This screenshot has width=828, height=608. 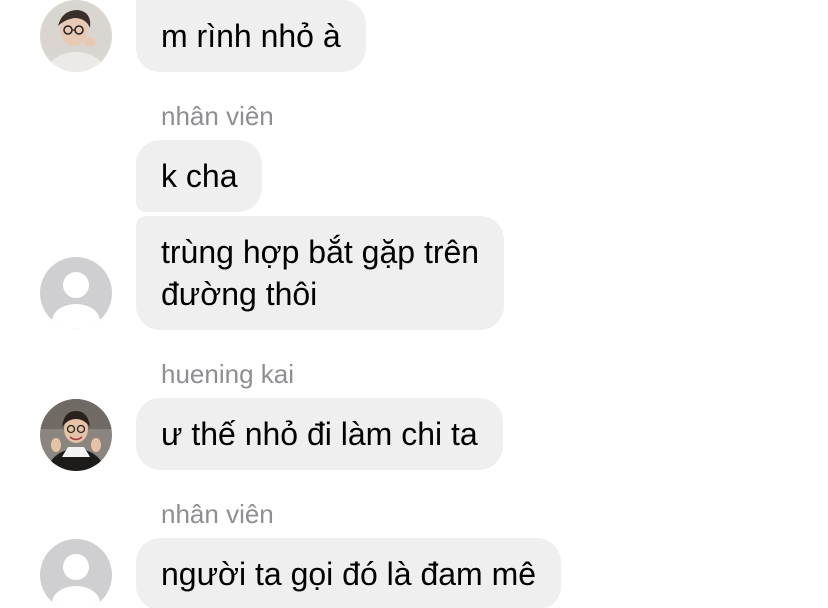 I want to click on message-text-line: đường thôi, so click(x=239, y=294).